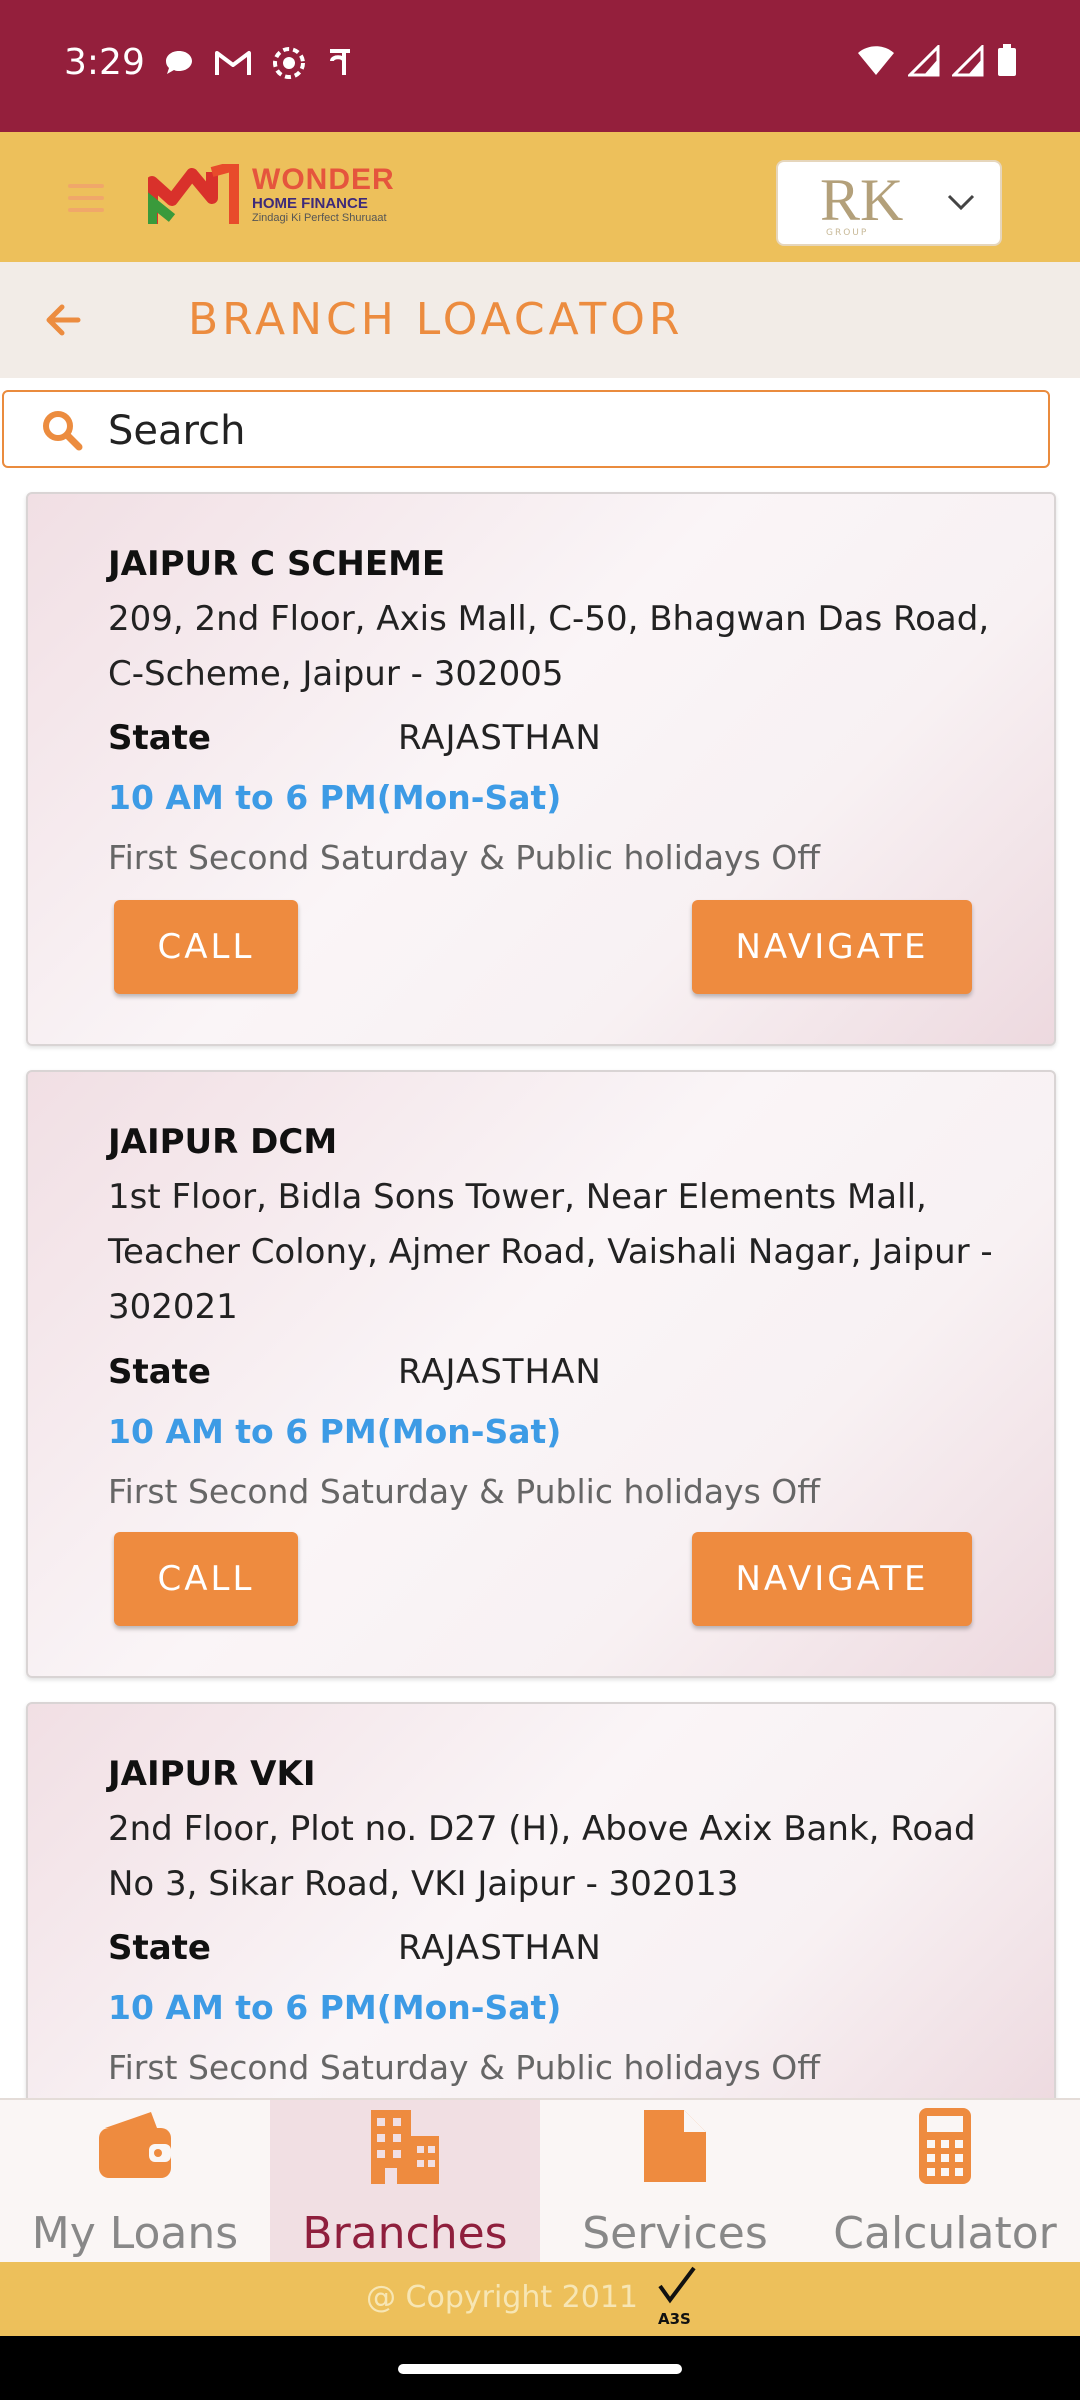  I want to click on status-bar: 3:29, so click(540, 66).